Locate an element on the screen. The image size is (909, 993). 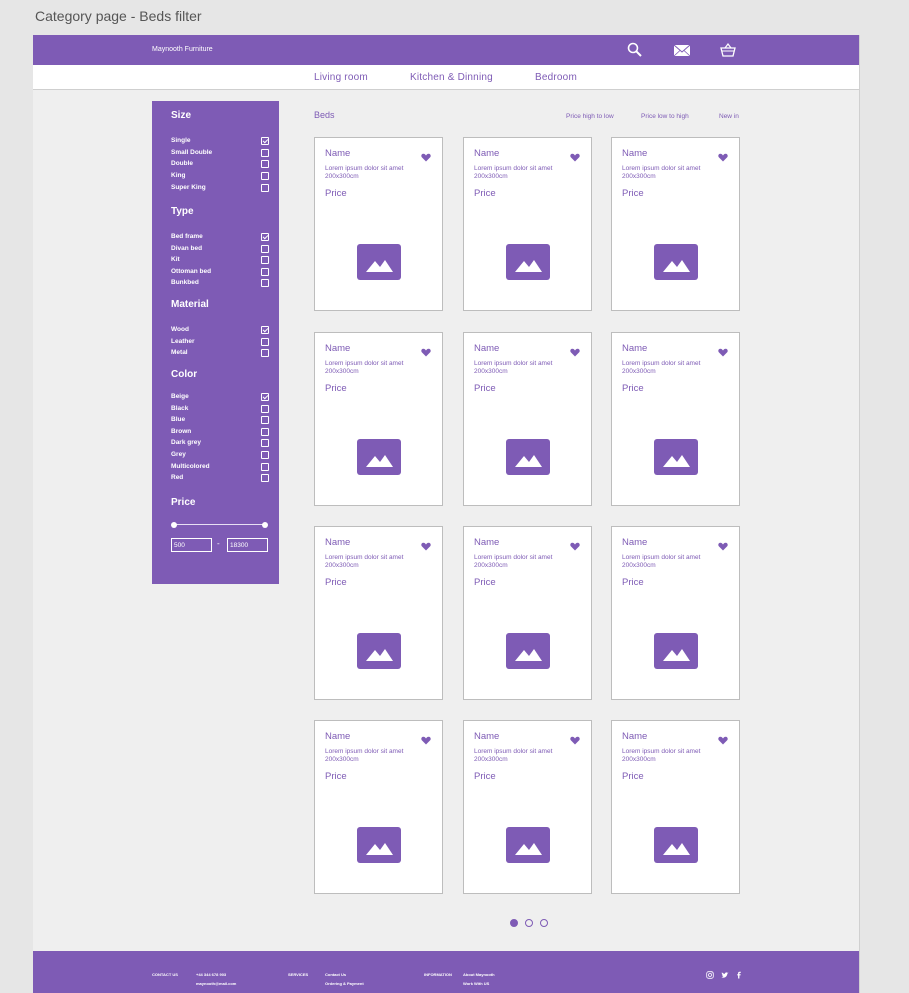
filter-option-size-1: Small Double is located at coordinates (220, 153).